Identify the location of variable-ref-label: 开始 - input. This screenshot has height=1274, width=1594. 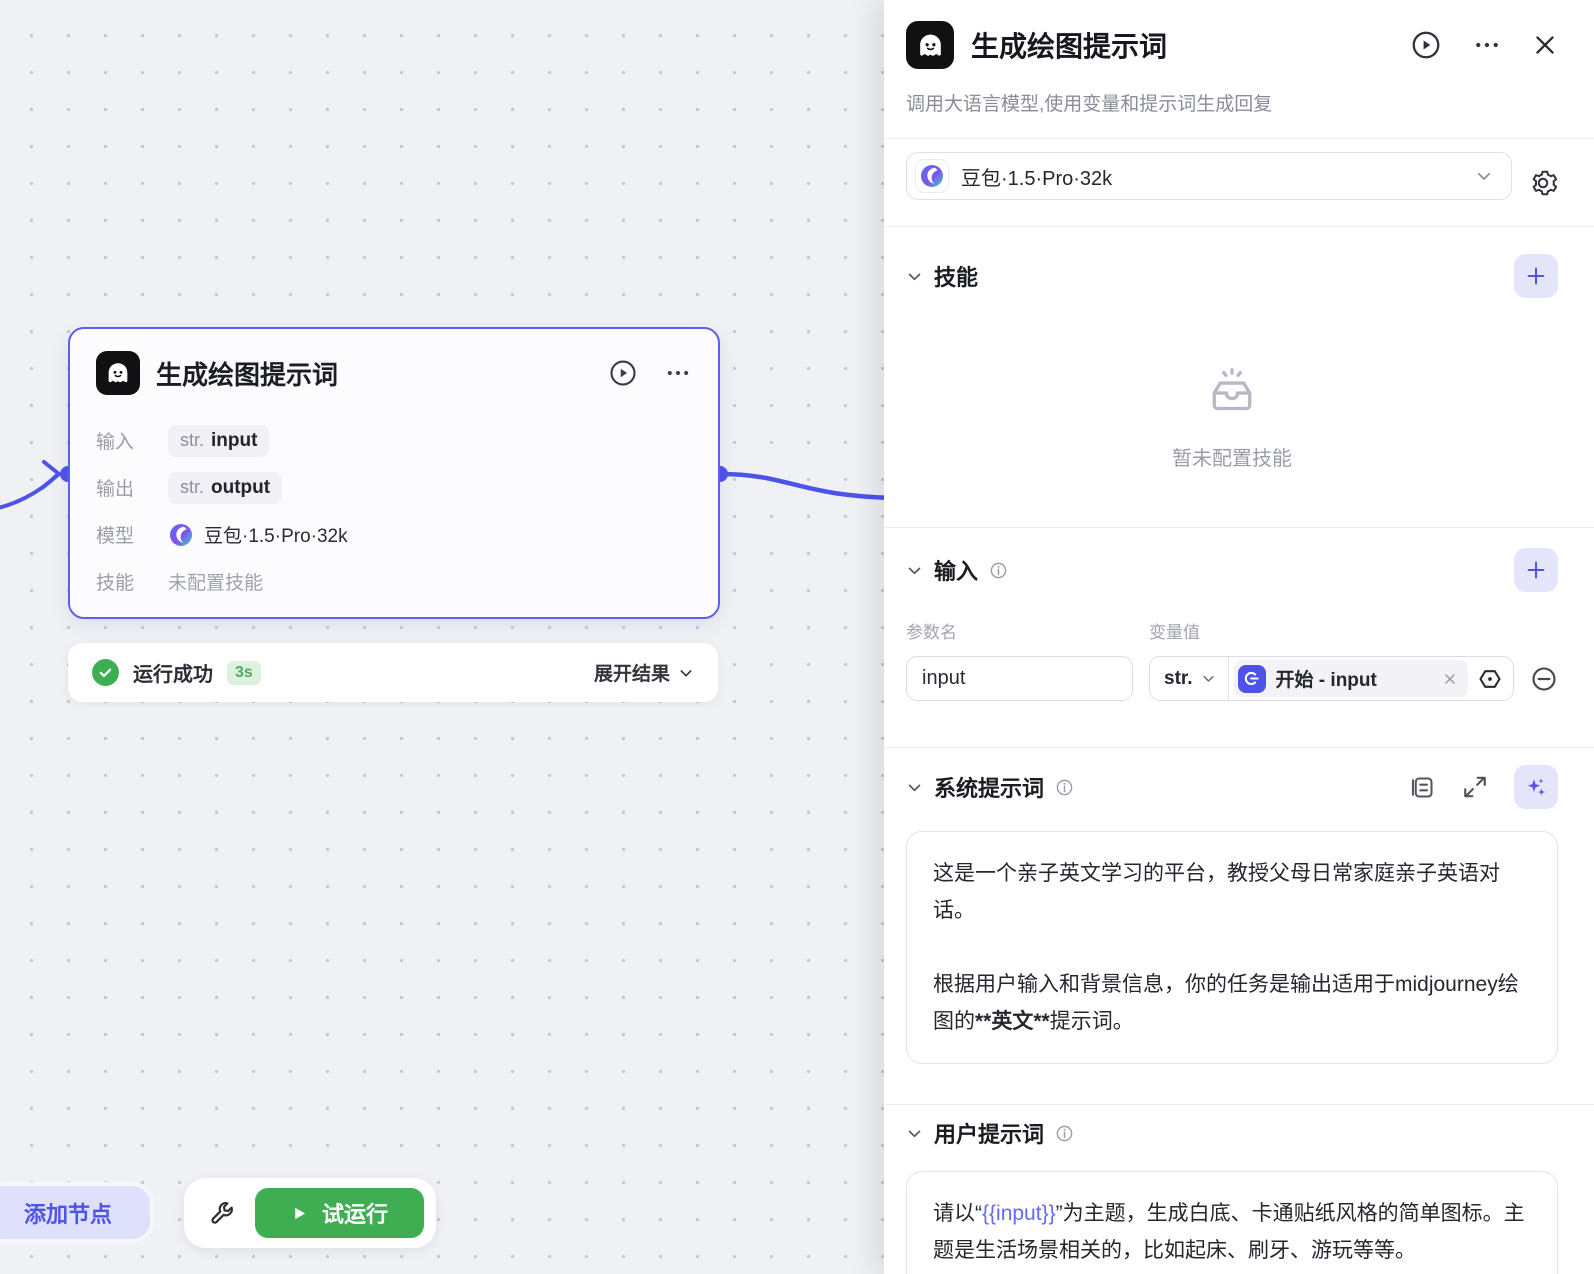
(1326, 680).